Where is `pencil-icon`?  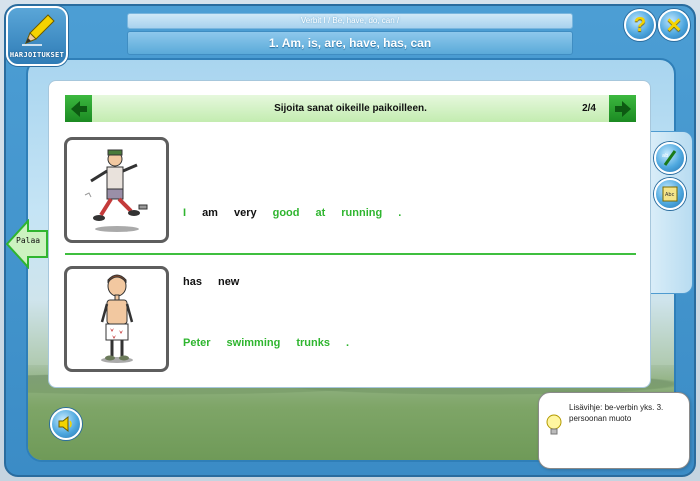
pencil-icon is located at coordinates (38, 30).